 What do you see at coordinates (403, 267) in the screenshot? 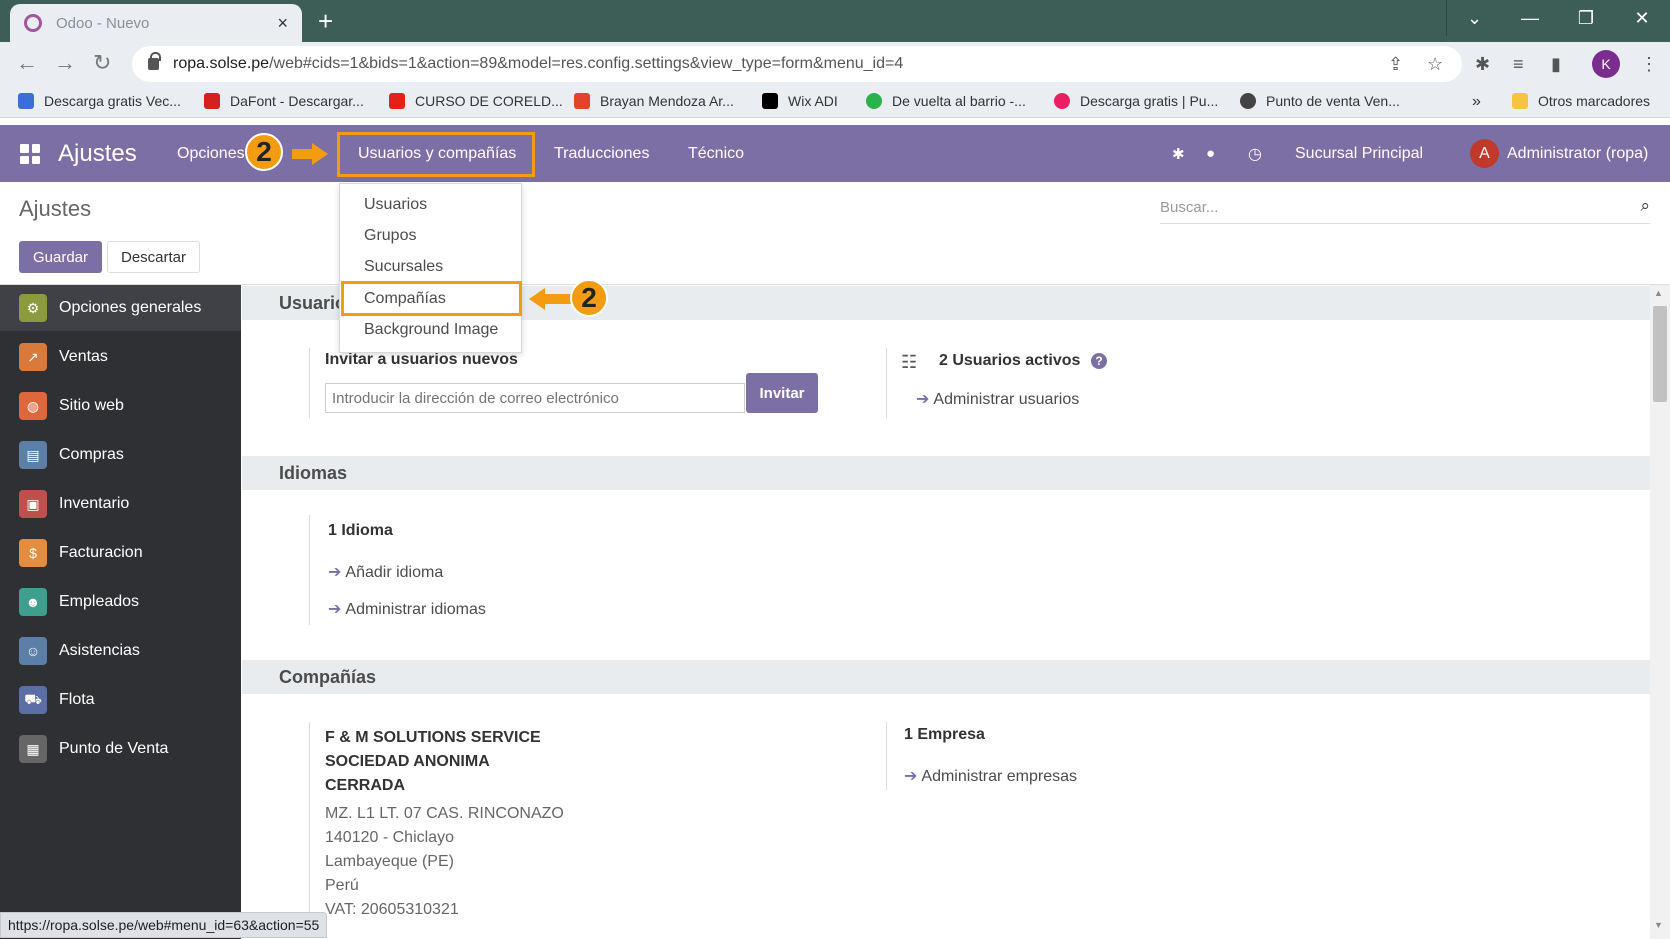
I see `dropdown-item-sucursales: Sucursales` at bounding box center [403, 267].